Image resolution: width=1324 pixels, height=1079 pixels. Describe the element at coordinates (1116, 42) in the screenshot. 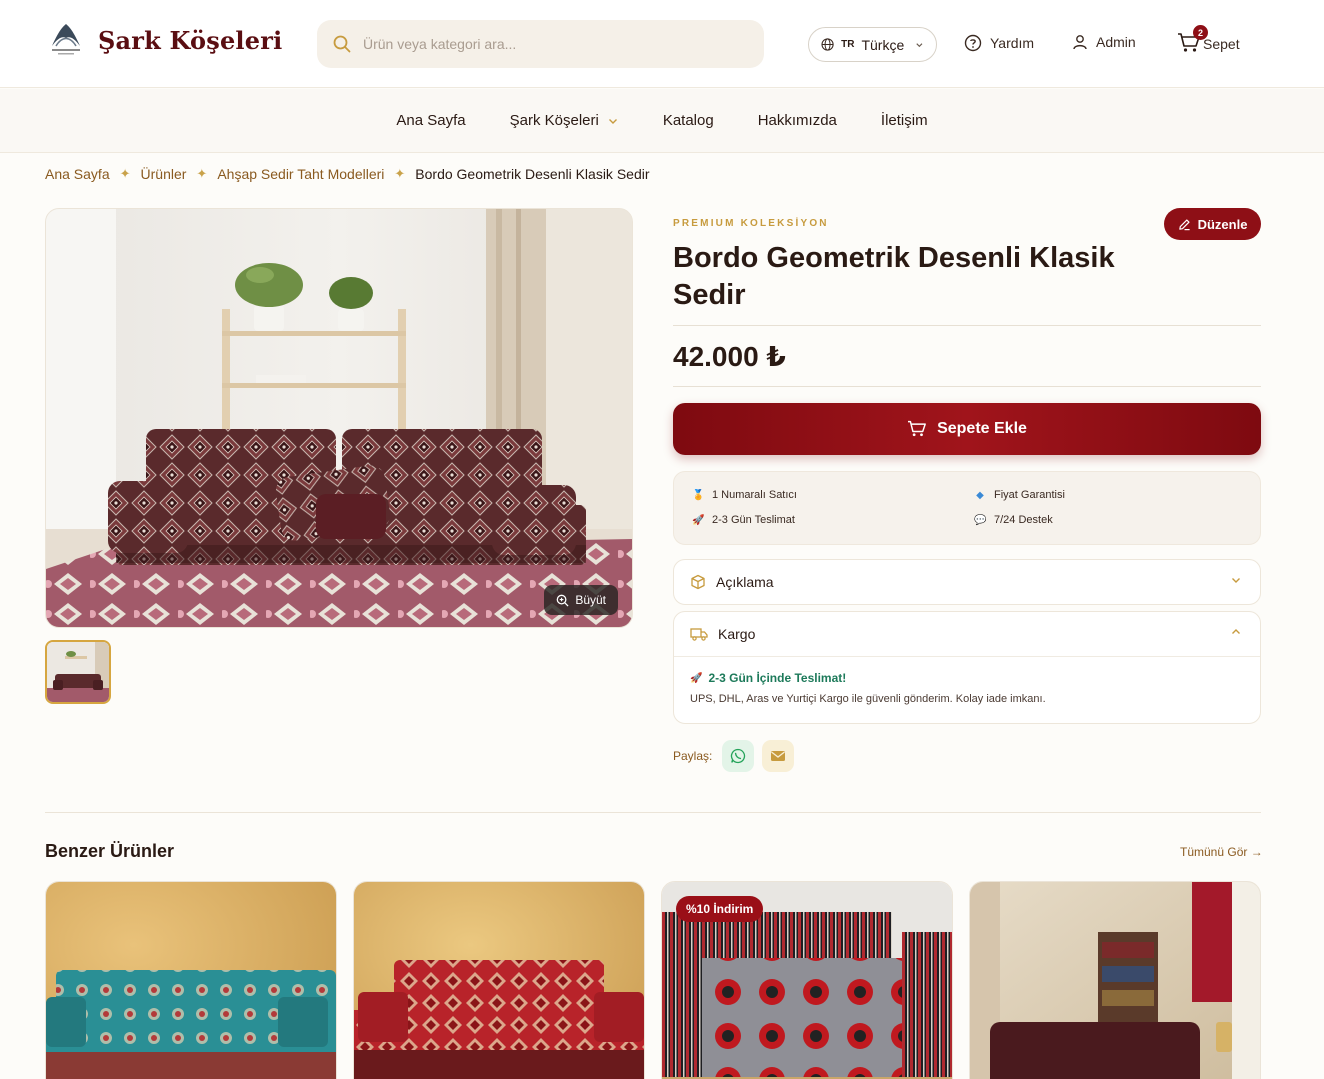

I see `account-label: Admin` at that location.